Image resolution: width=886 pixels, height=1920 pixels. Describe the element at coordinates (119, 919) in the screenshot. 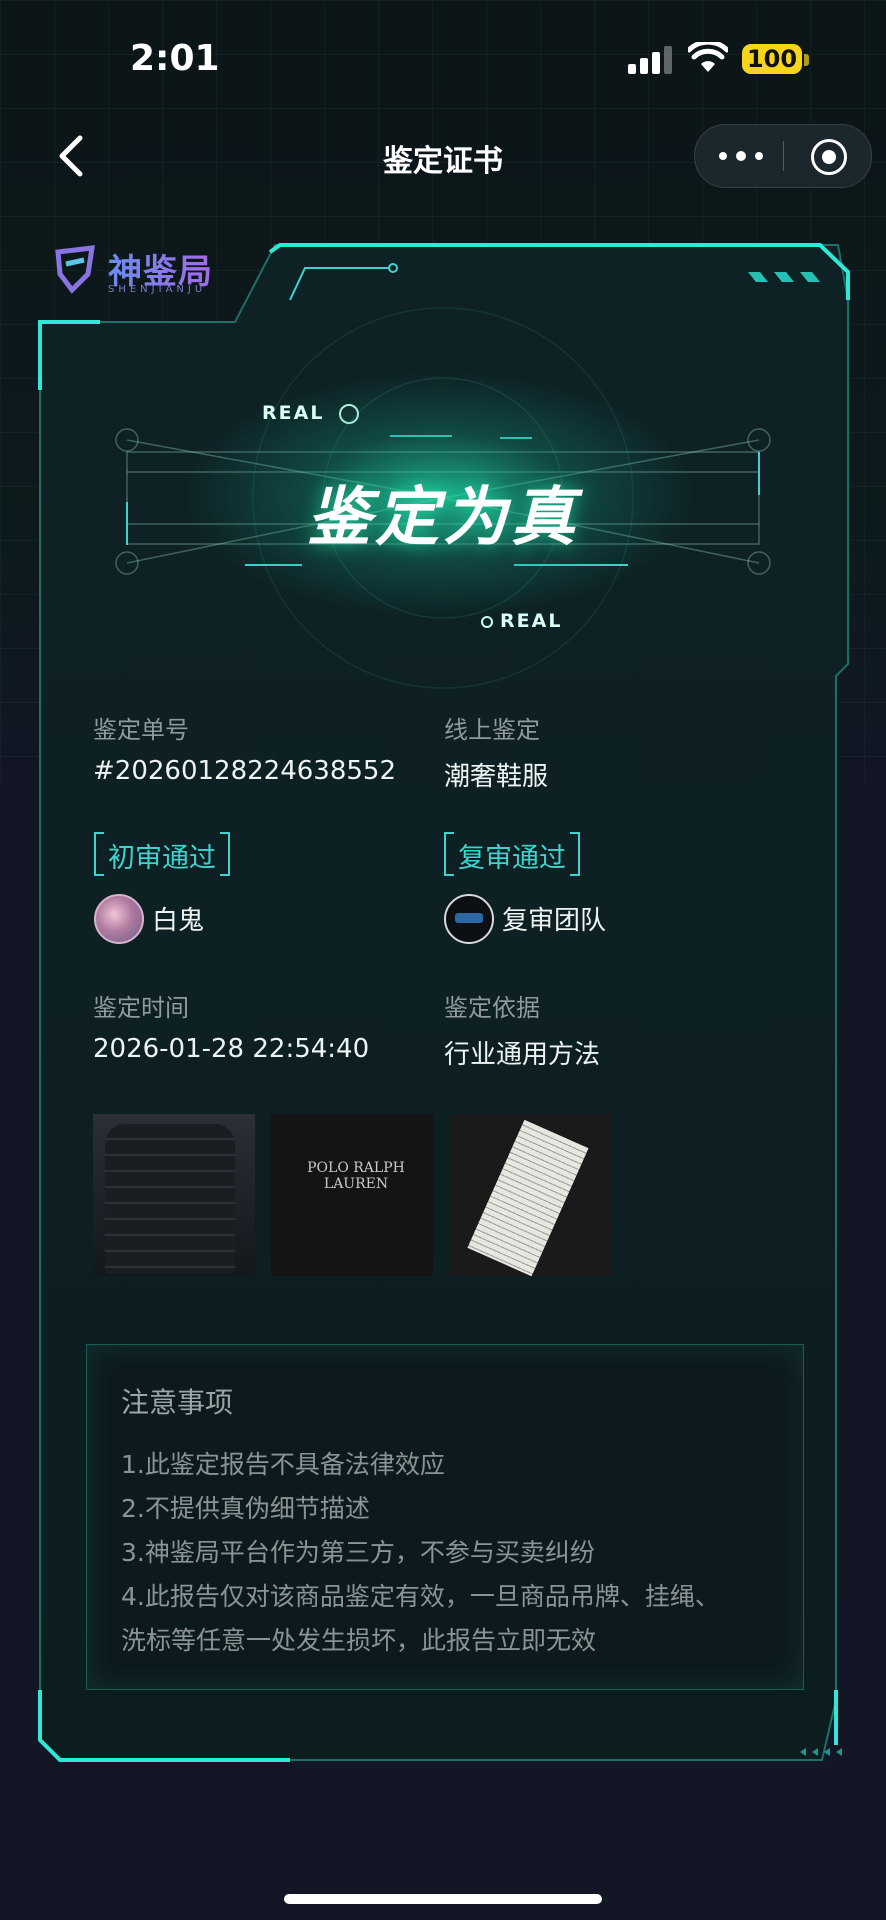

I see `reviewer-avatar` at that location.